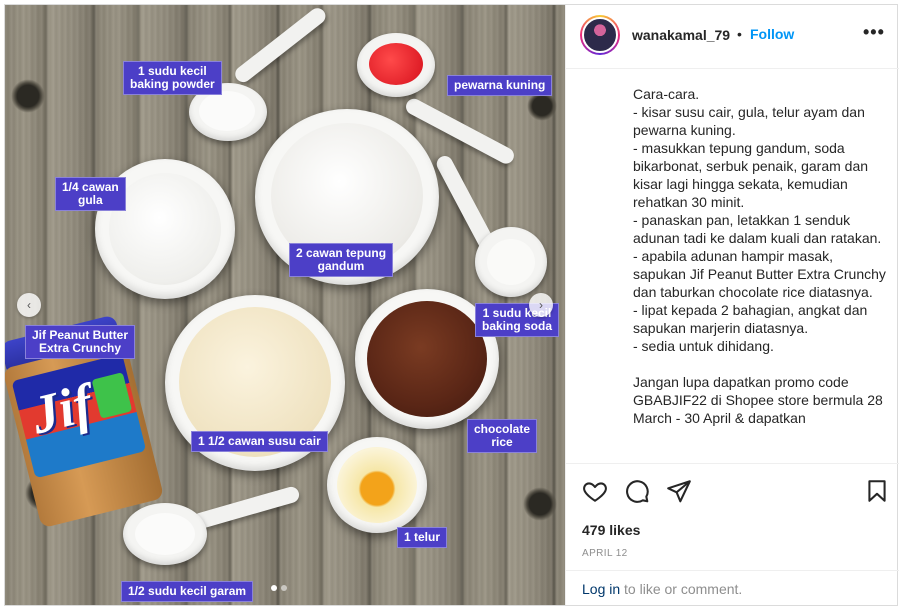  Describe the element at coordinates (681, 35) in the screenshot. I see `username-link: wanakamal_79` at that location.